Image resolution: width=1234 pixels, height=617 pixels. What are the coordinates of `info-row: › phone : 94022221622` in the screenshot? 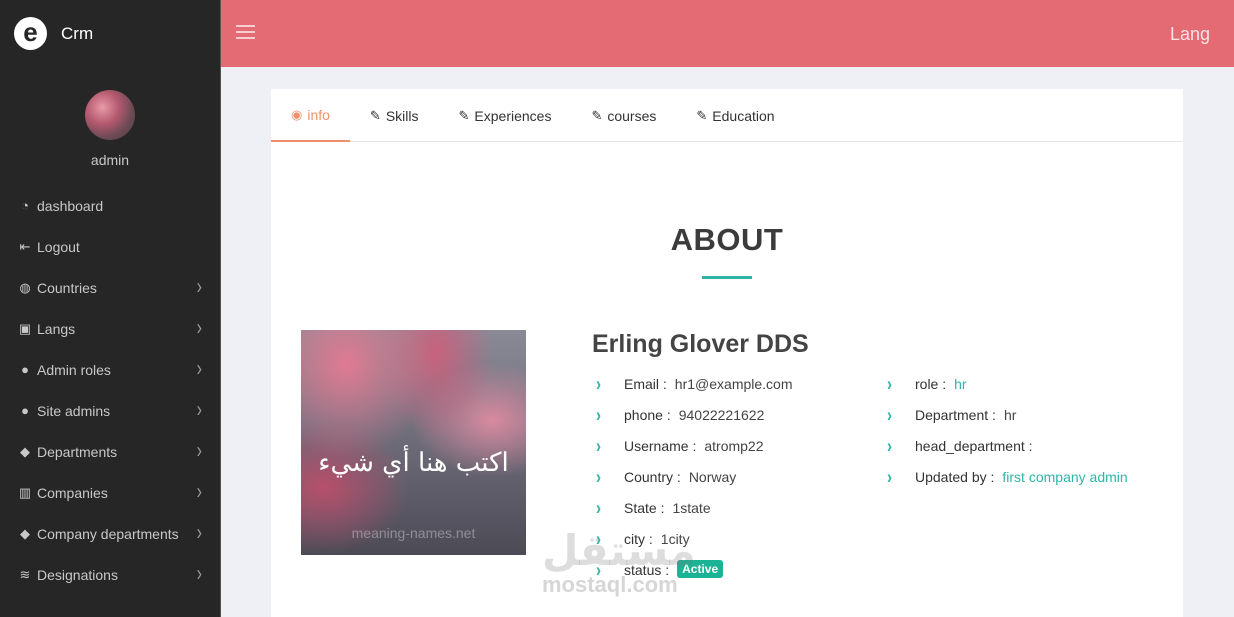 It's located at (694, 421).